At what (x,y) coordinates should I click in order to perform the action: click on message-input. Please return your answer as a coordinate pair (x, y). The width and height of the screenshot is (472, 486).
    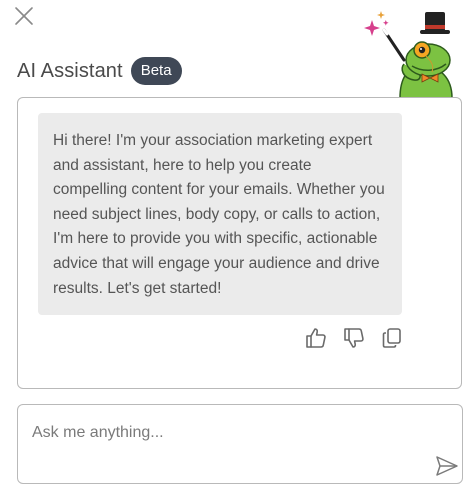
    Looking at the image, I should click on (222, 433).